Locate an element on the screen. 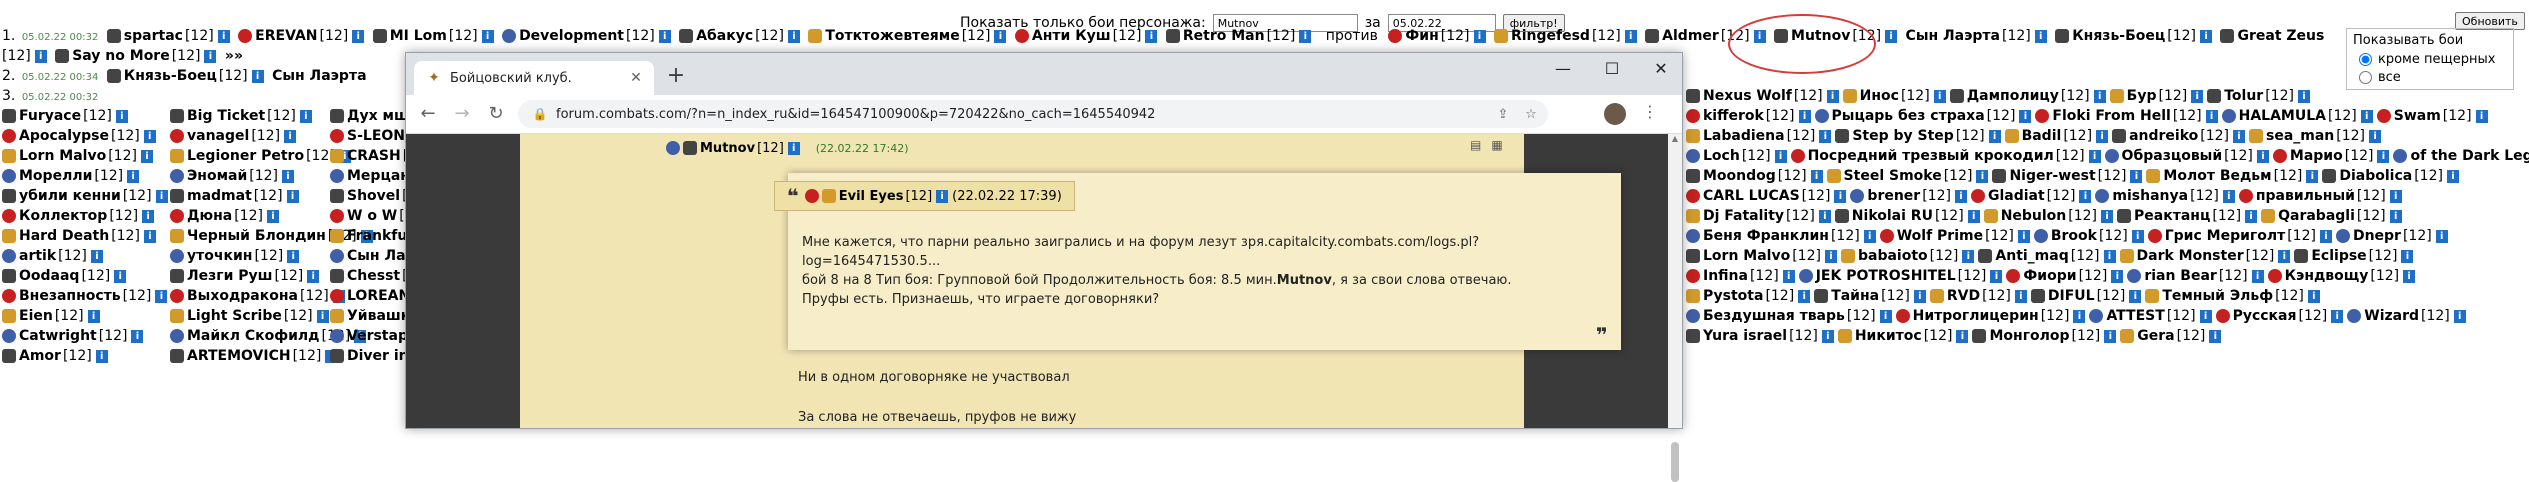  player-link: Infina is located at coordinates (1725, 276).